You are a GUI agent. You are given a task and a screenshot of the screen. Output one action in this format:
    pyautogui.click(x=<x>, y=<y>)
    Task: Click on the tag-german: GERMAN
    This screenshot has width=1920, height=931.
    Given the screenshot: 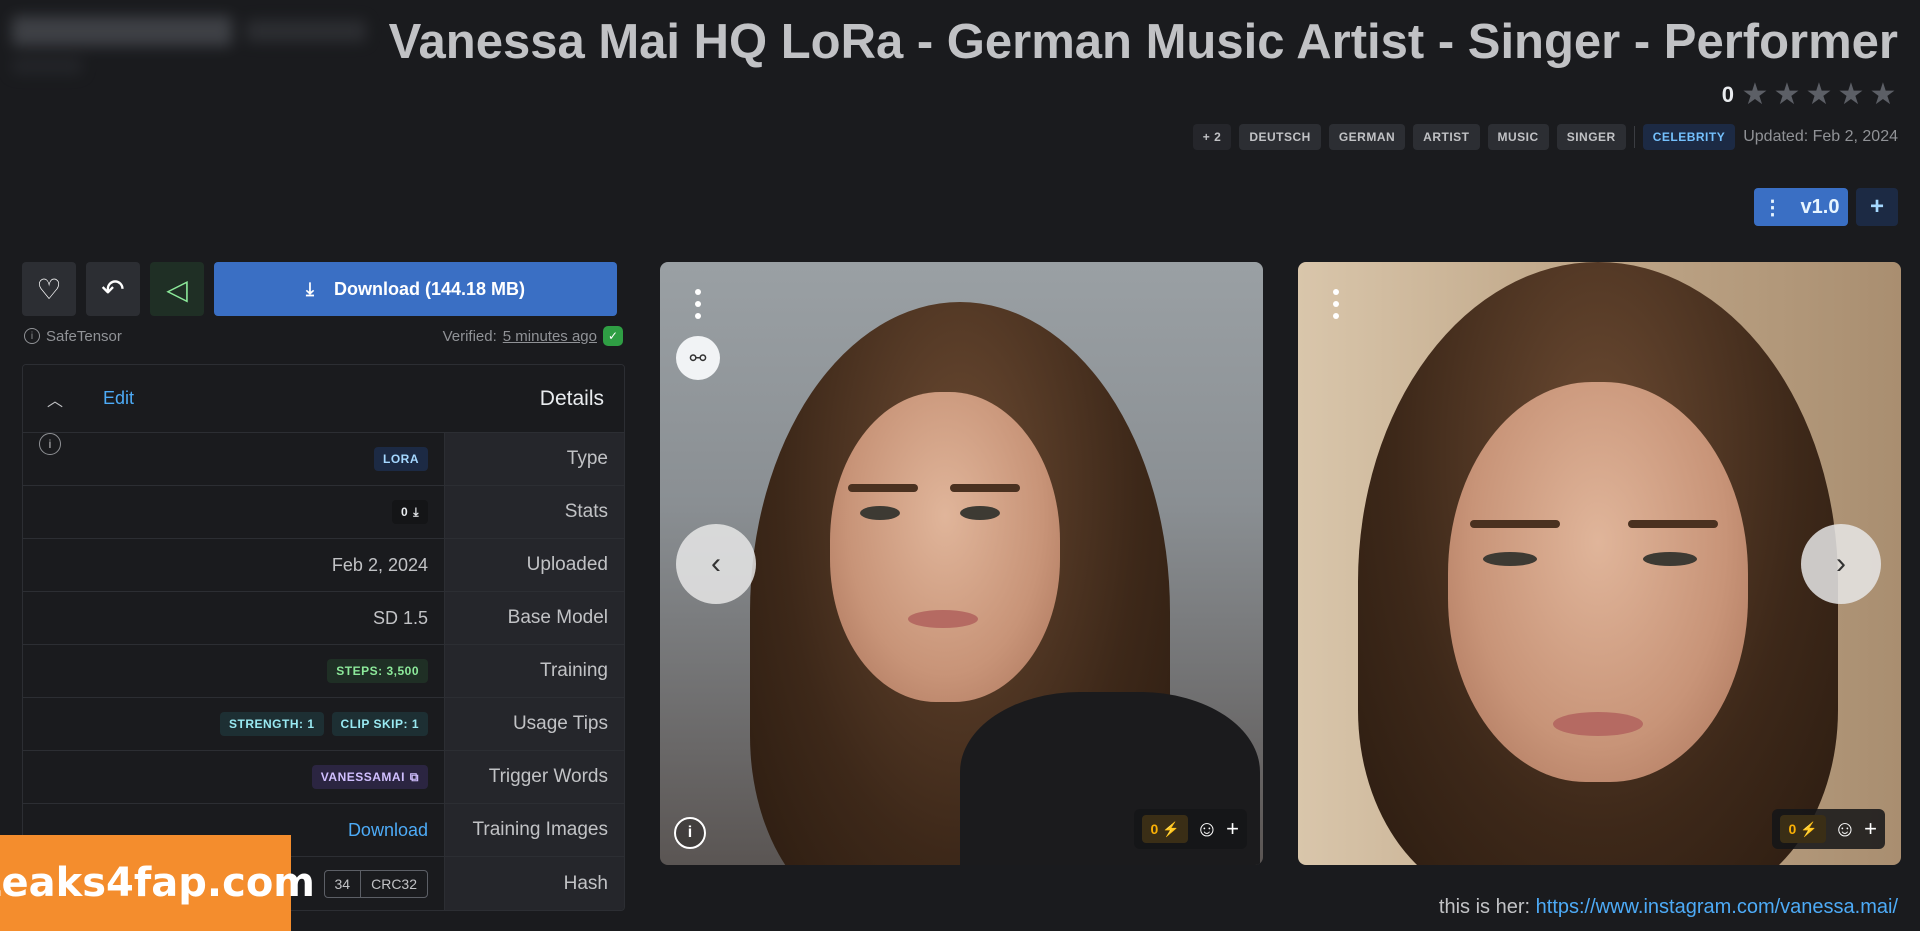 What is the action you would take?
    pyautogui.click(x=1367, y=137)
    